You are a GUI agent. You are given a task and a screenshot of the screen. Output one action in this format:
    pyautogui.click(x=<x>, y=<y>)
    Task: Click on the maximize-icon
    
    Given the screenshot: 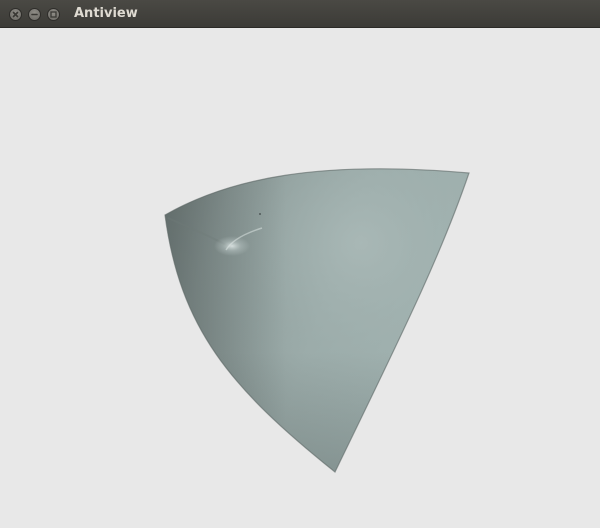 What is the action you would take?
    pyautogui.click(x=53, y=14)
    